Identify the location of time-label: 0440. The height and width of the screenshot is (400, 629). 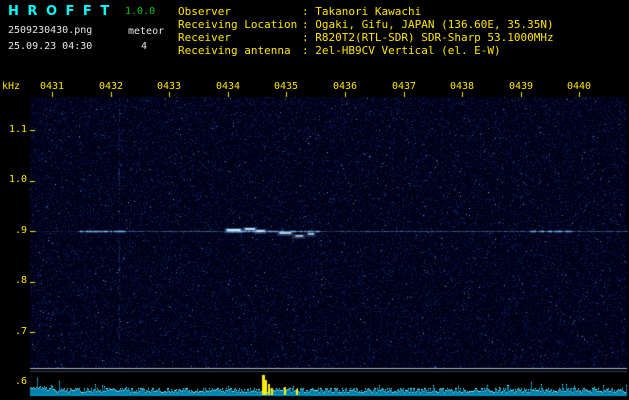
(579, 86).